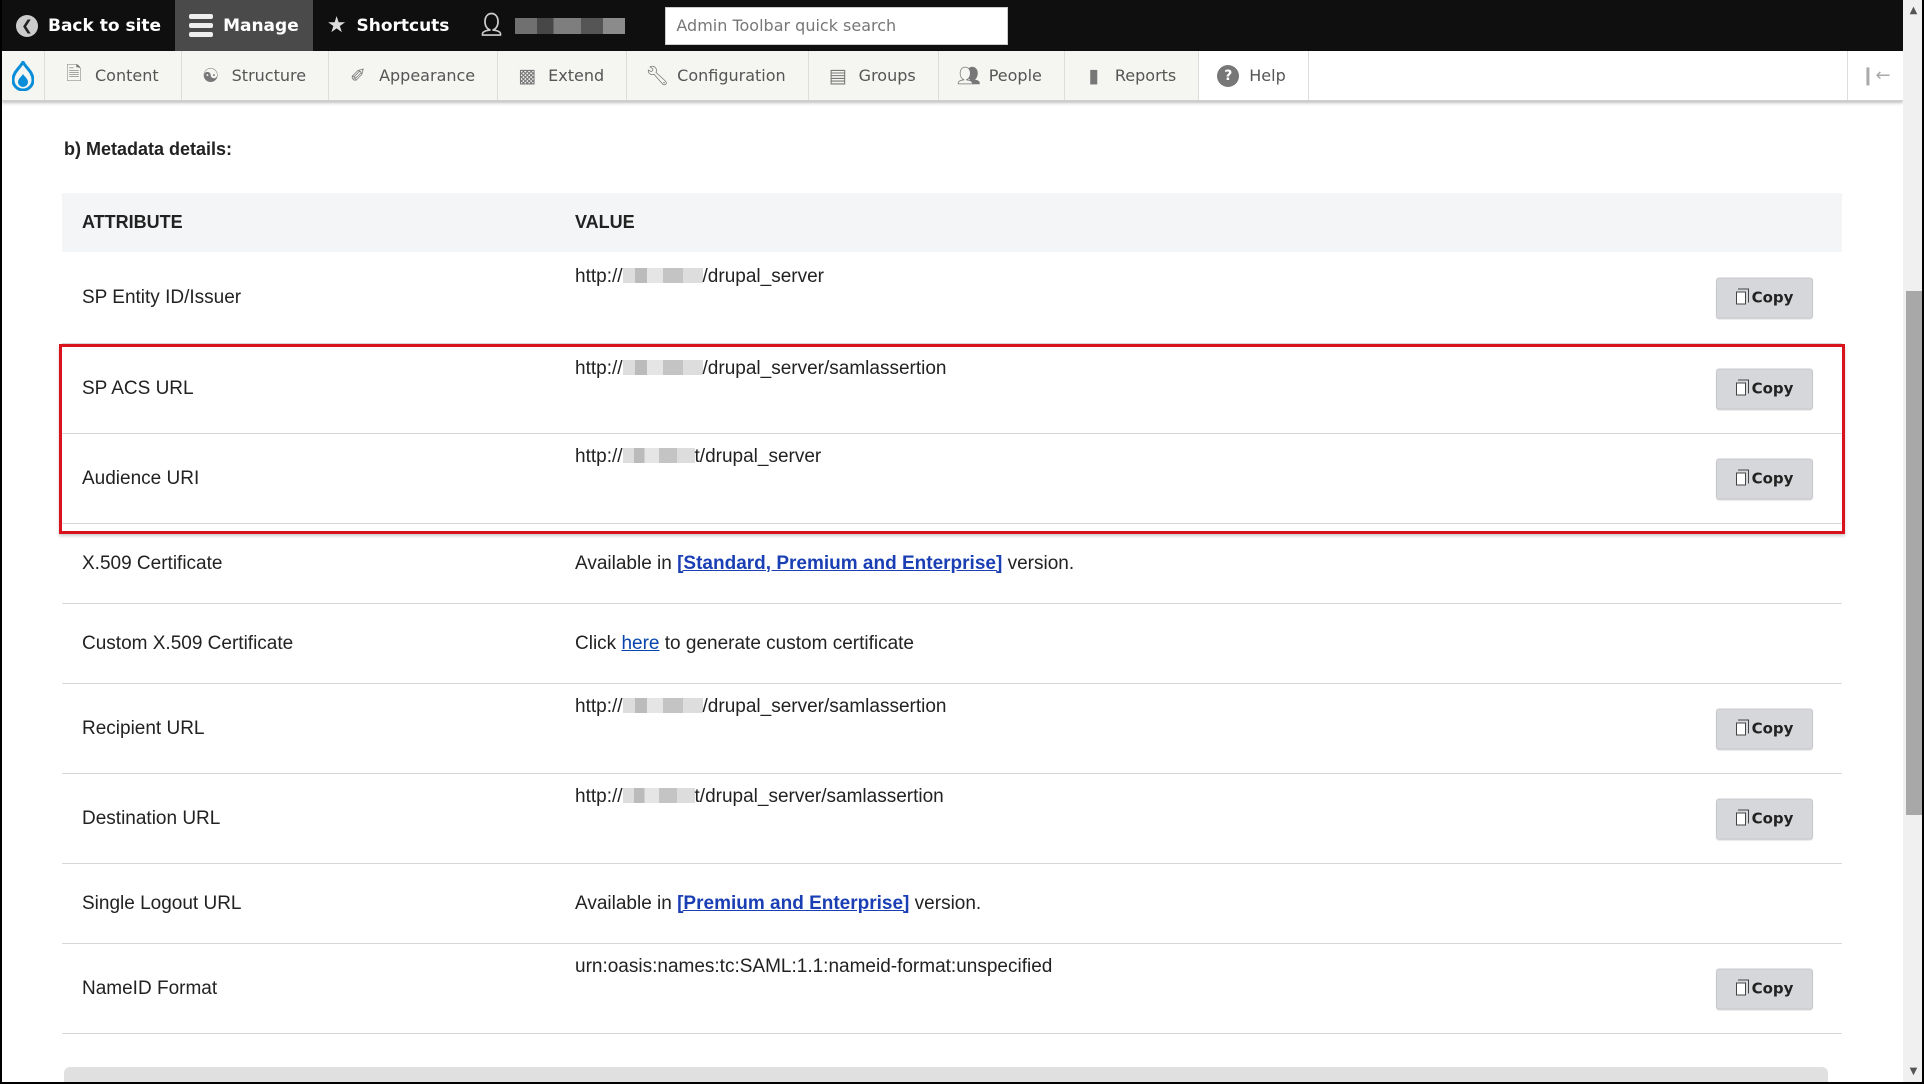 The height and width of the screenshot is (1084, 1924). I want to click on url-suffix: /drupal_server, so click(763, 276).